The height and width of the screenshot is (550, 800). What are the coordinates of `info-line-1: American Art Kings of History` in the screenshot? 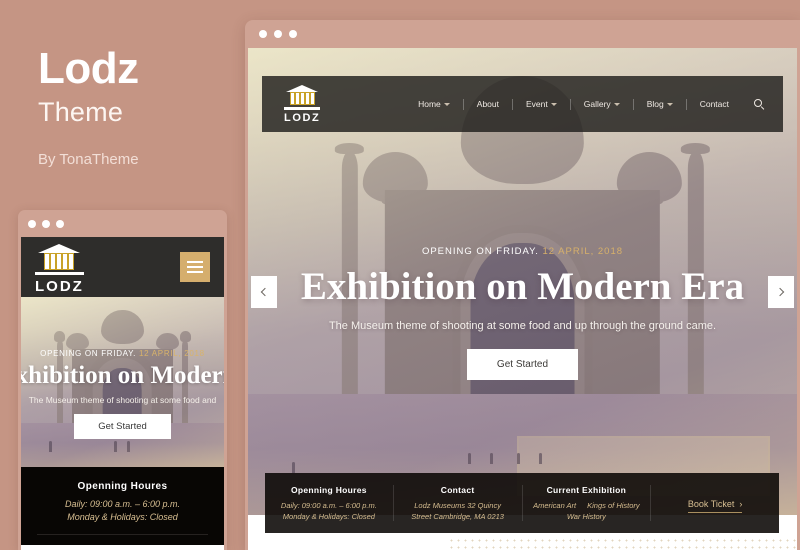 It's located at (587, 505).